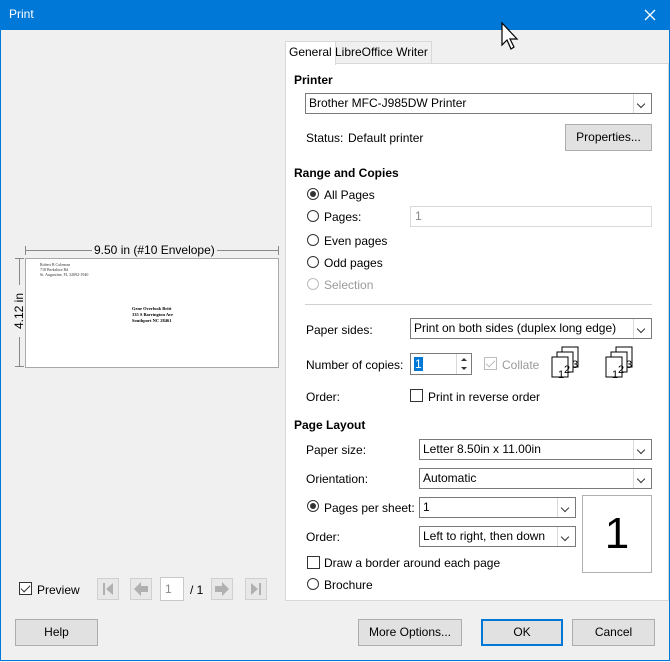 The image size is (670, 662). I want to click on window-title: Print, so click(21, 14).